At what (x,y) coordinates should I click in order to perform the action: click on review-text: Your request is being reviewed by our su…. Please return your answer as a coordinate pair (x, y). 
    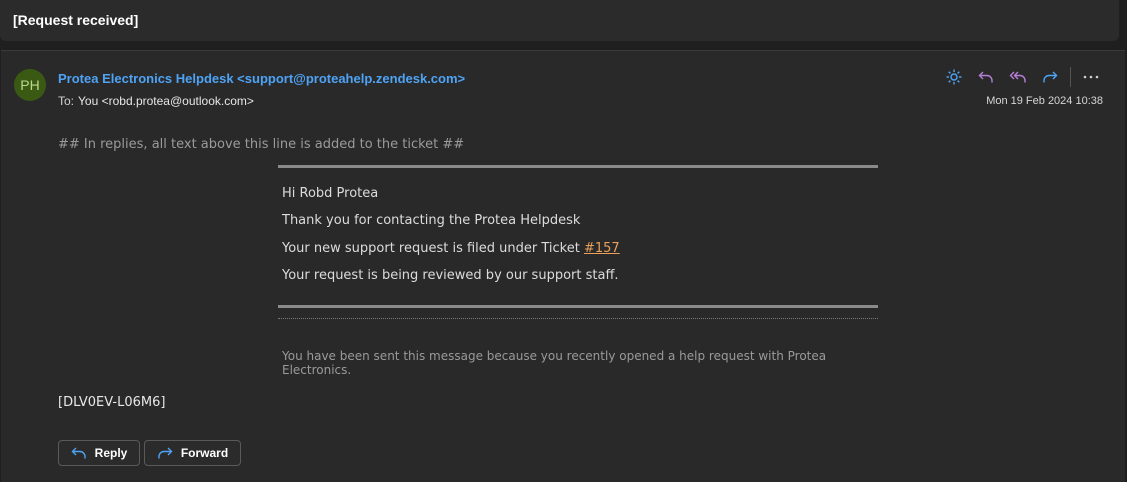
    Looking at the image, I should click on (450, 275).